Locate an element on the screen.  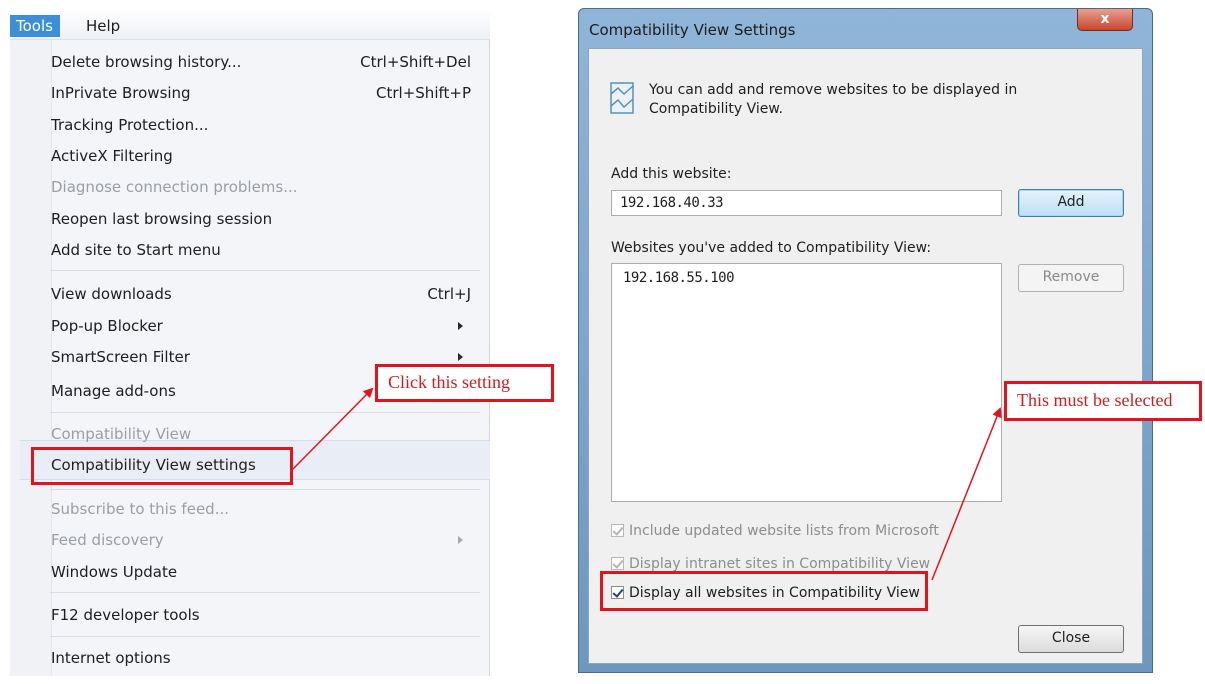
menu-item-shortcut: Ctrl+J is located at coordinates (449, 294).